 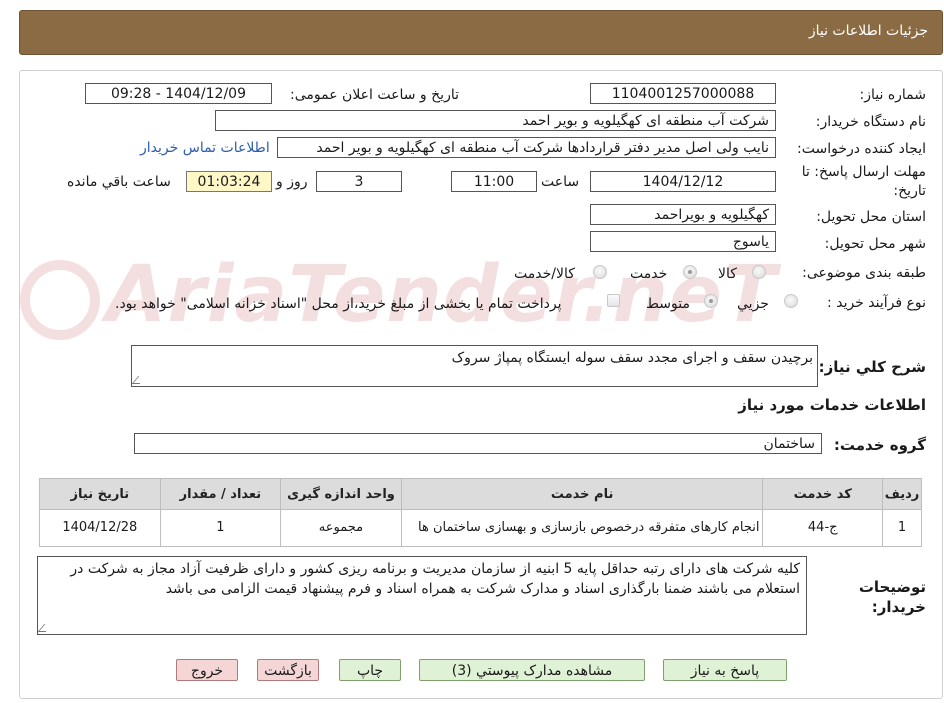 I want to click on col-unit-header: واحد اندازه گیری, so click(x=341, y=494).